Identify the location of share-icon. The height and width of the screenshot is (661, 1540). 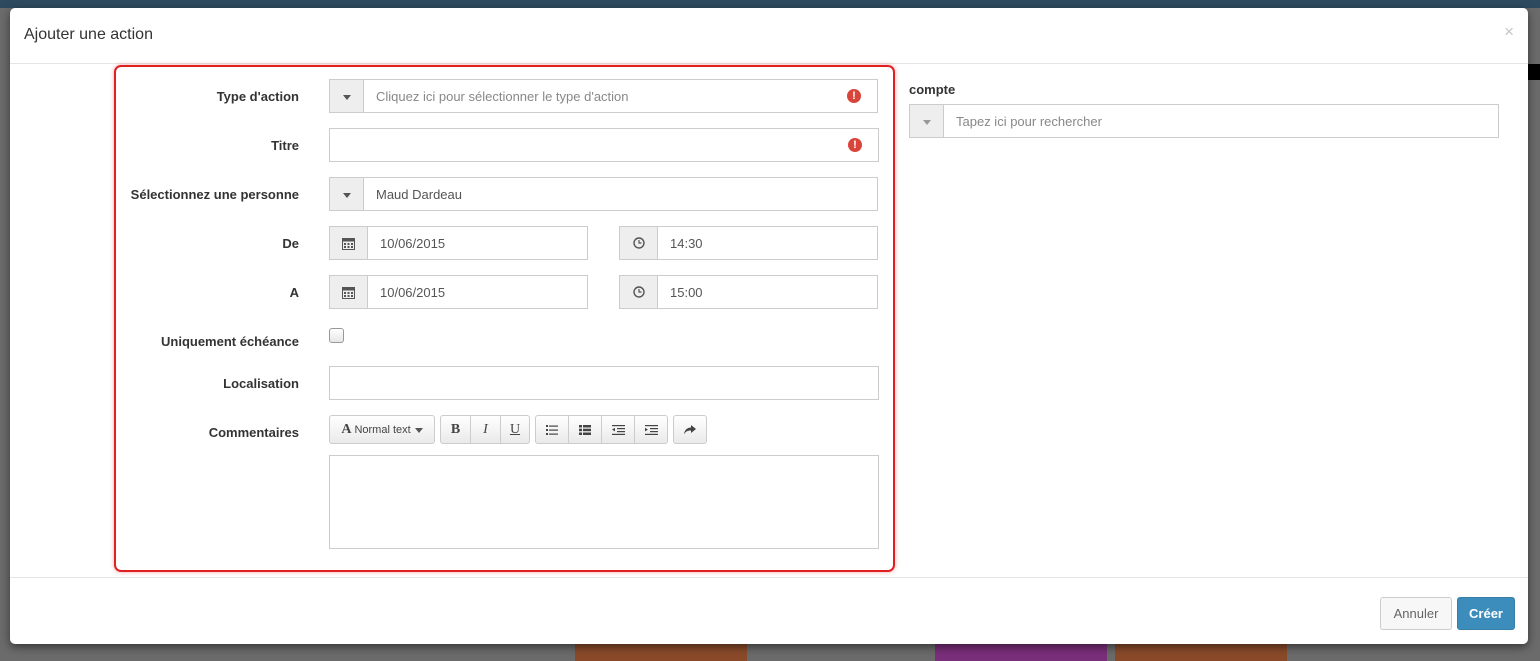
(690, 429).